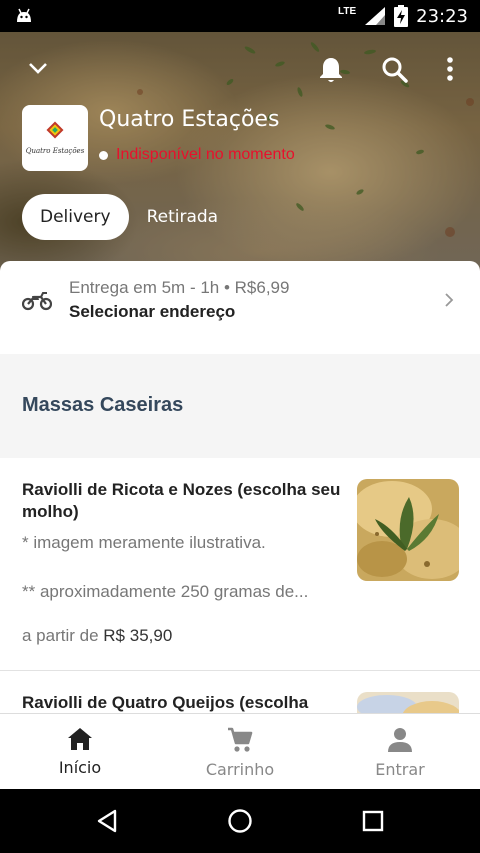 The width and height of the screenshot is (480, 853). Describe the element at coordinates (24, 15) in the screenshot. I see `android-icon` at that location.